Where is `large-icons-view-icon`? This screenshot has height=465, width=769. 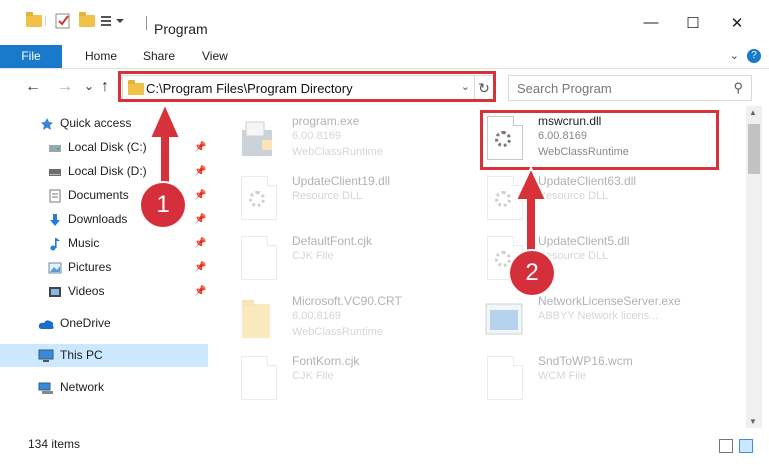 large-icons-view-icon is located at coordinates (746, 446).